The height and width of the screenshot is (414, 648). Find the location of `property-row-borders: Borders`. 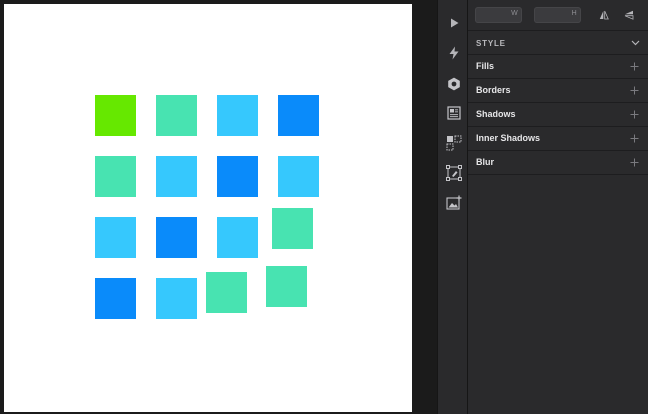

property-row-borders: Borders is located at coordinates (558, 91).